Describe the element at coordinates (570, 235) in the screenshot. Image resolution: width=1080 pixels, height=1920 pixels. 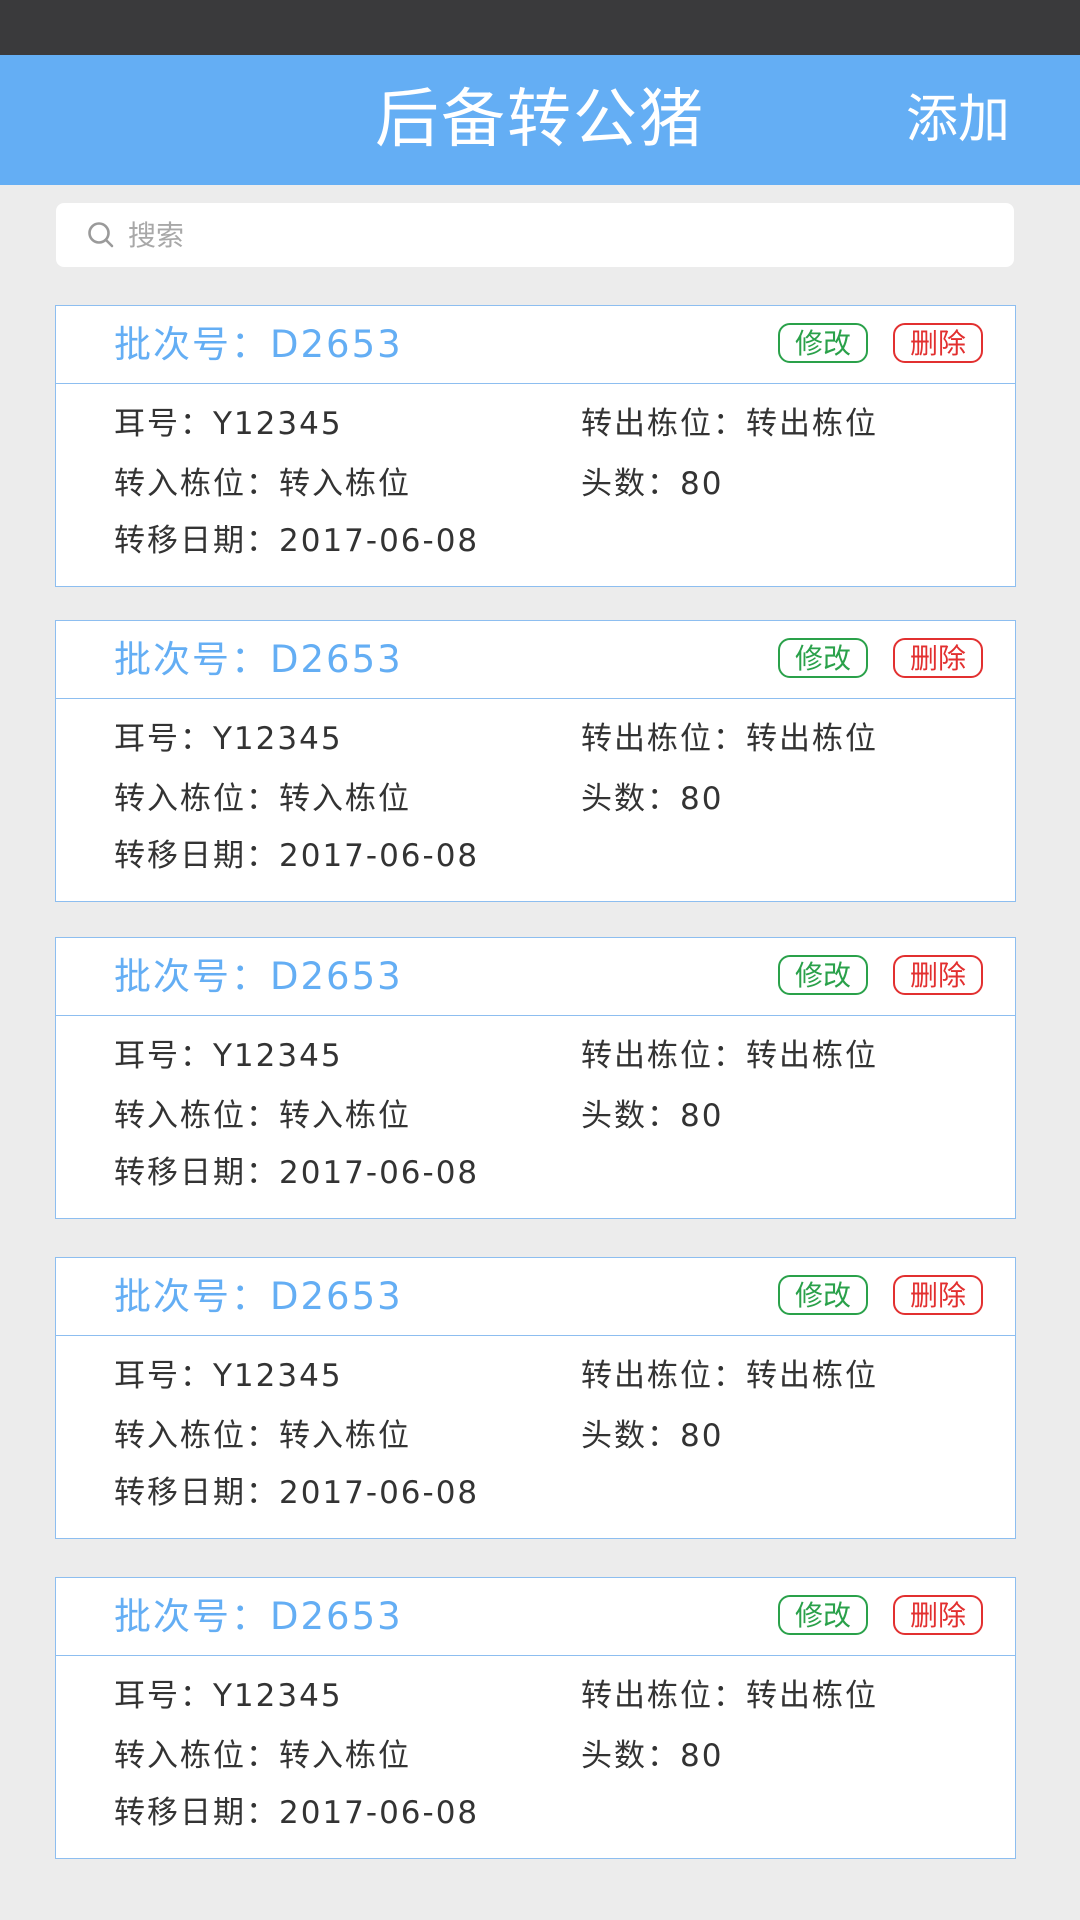
I see `search-input` at that location.